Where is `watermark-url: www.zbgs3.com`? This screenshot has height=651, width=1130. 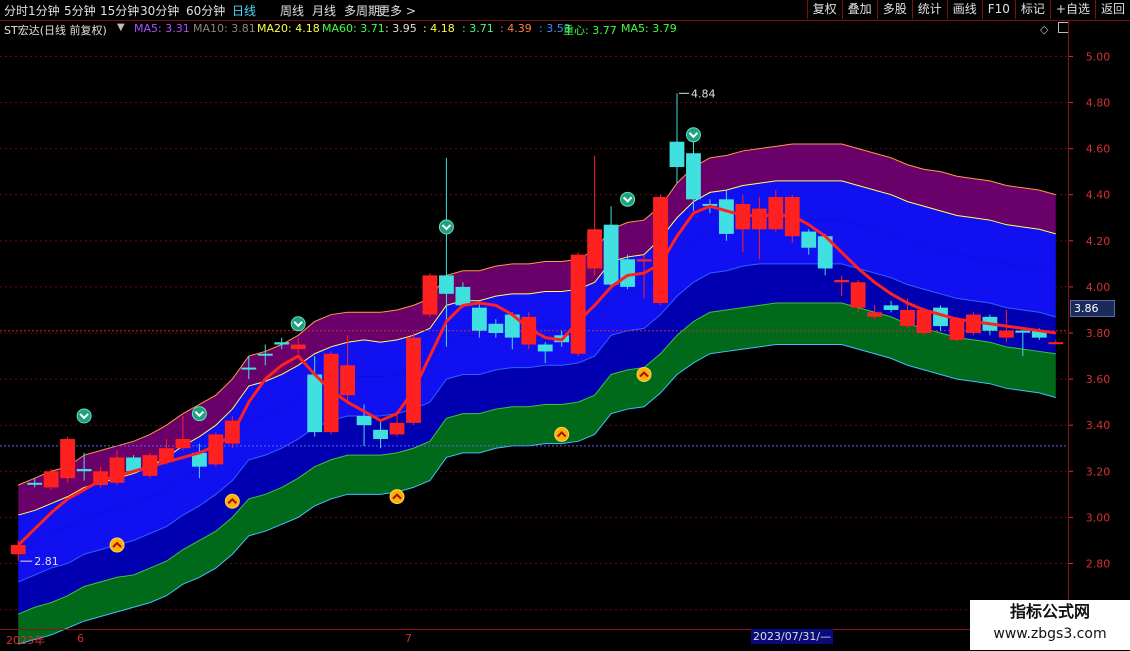
watermark-url: www.zbgs3.com is located at coordinates (1050, 634).